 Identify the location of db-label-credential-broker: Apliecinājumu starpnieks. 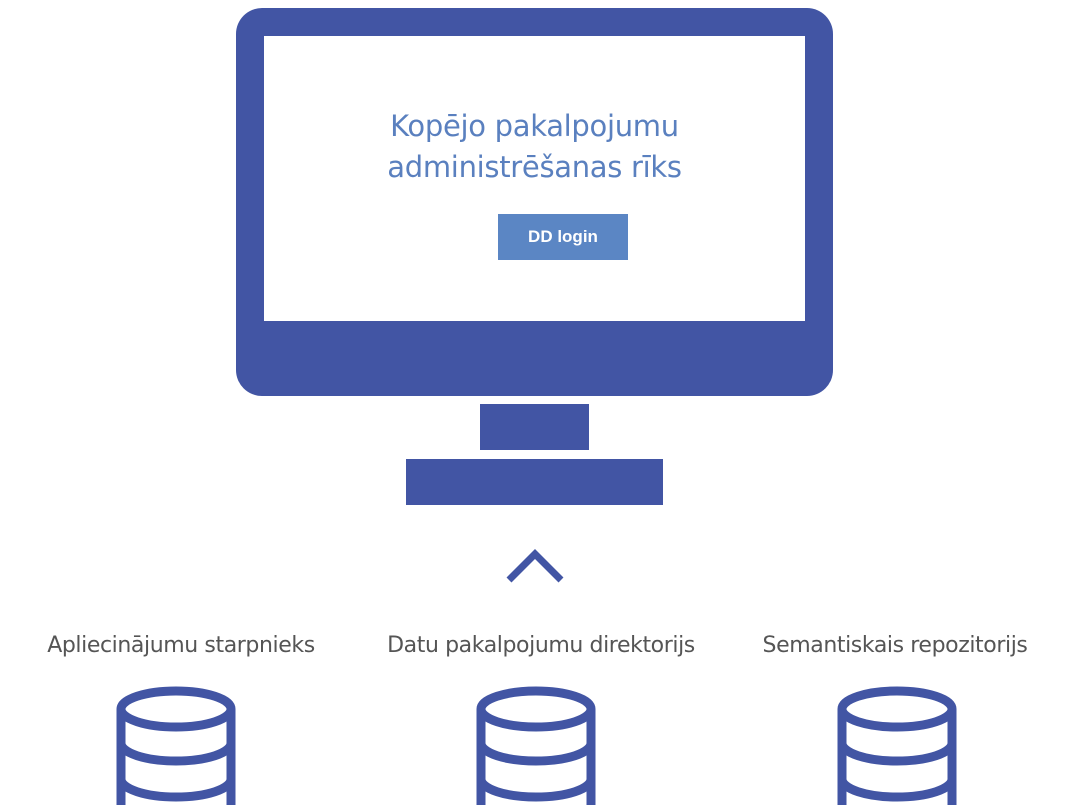
(181, 645).